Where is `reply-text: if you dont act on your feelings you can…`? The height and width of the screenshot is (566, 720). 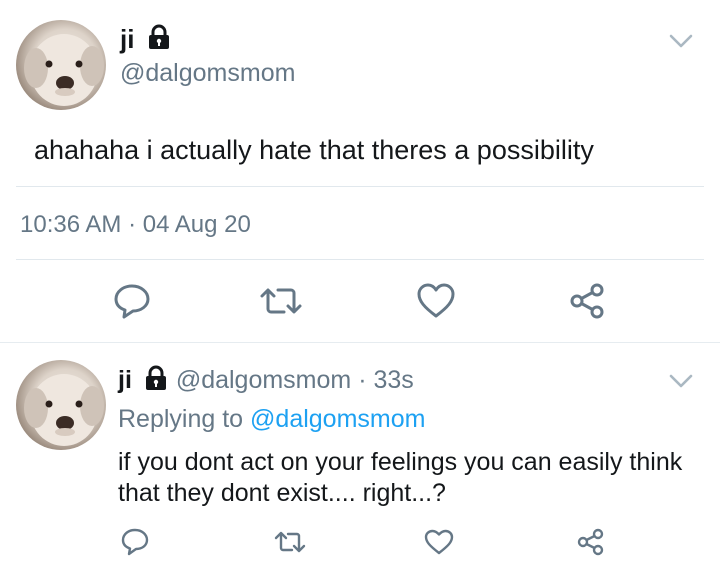
reply-text: if you dont act on your feelings you can… is located at coordinates (400, 478).